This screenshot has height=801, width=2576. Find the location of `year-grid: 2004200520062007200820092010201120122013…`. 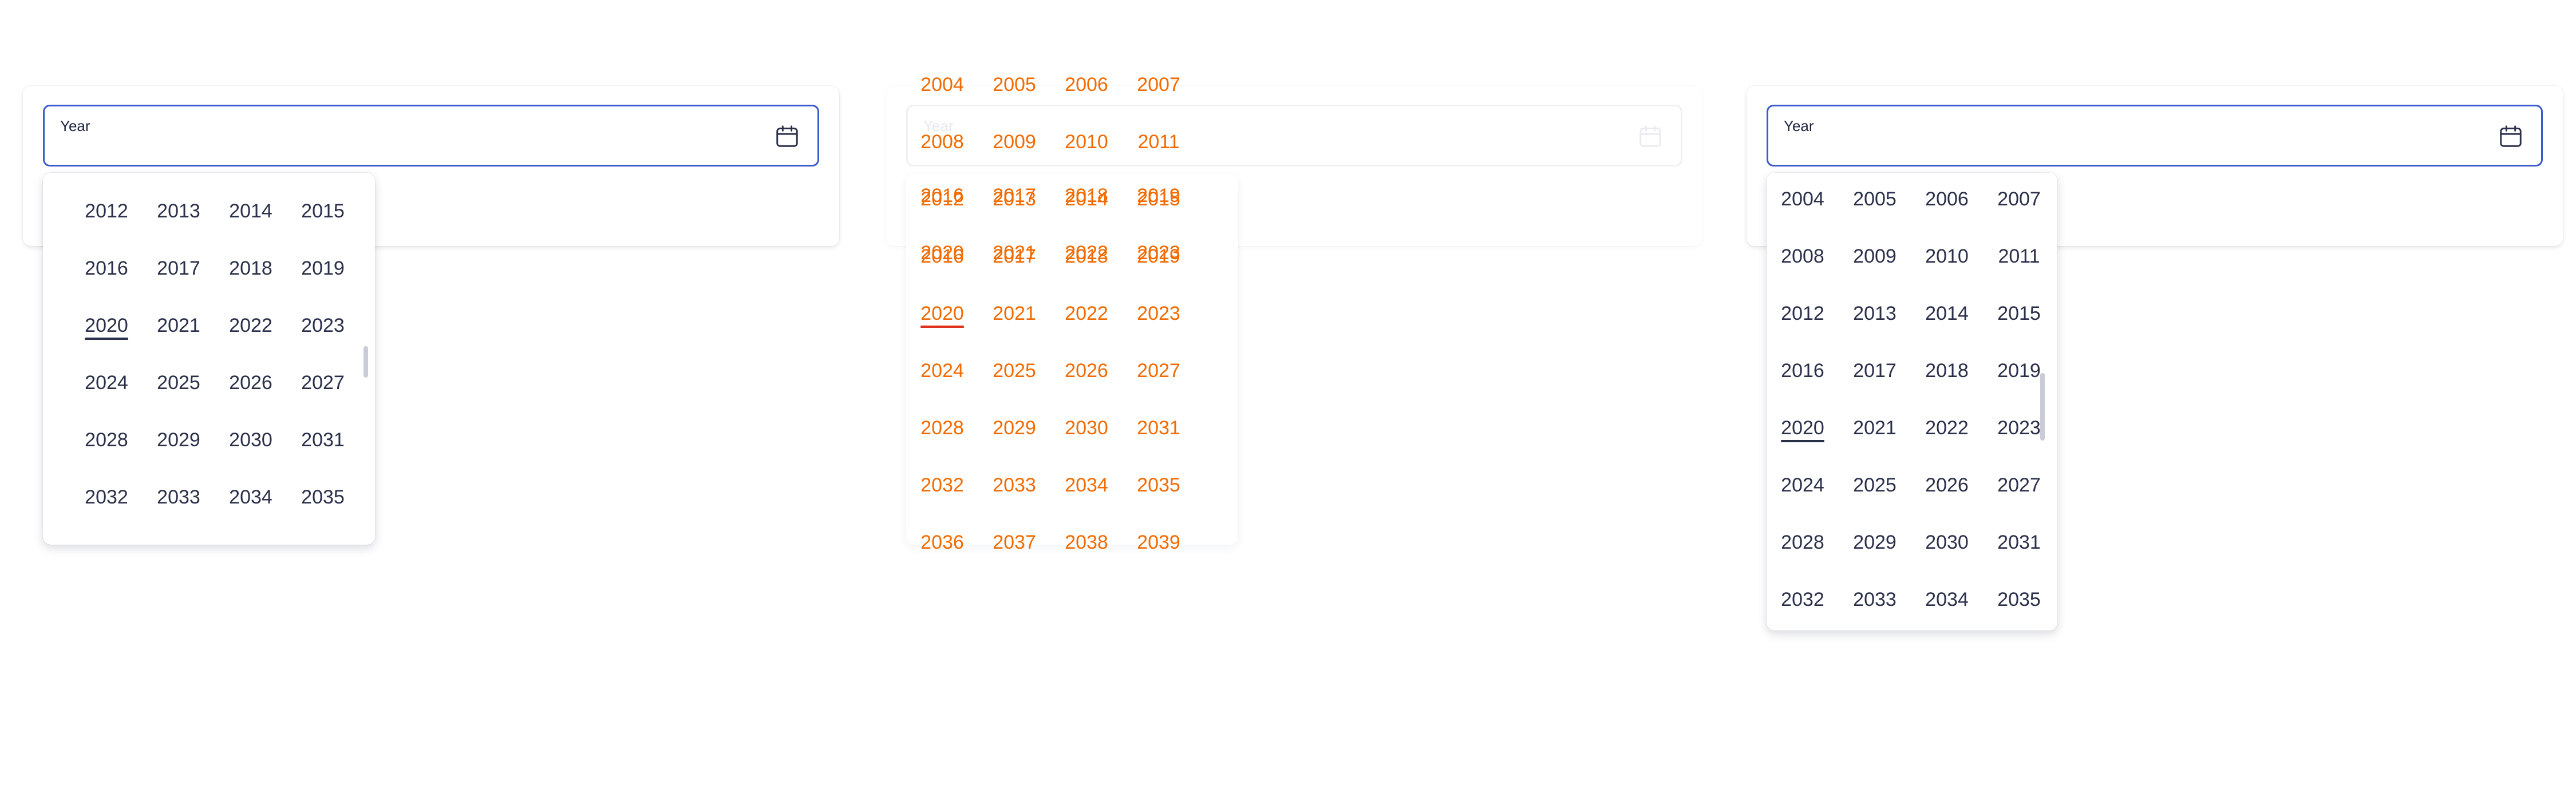

year-grid: 2004200520062007200820092010201120122013… is located at coordinates (214, 359).